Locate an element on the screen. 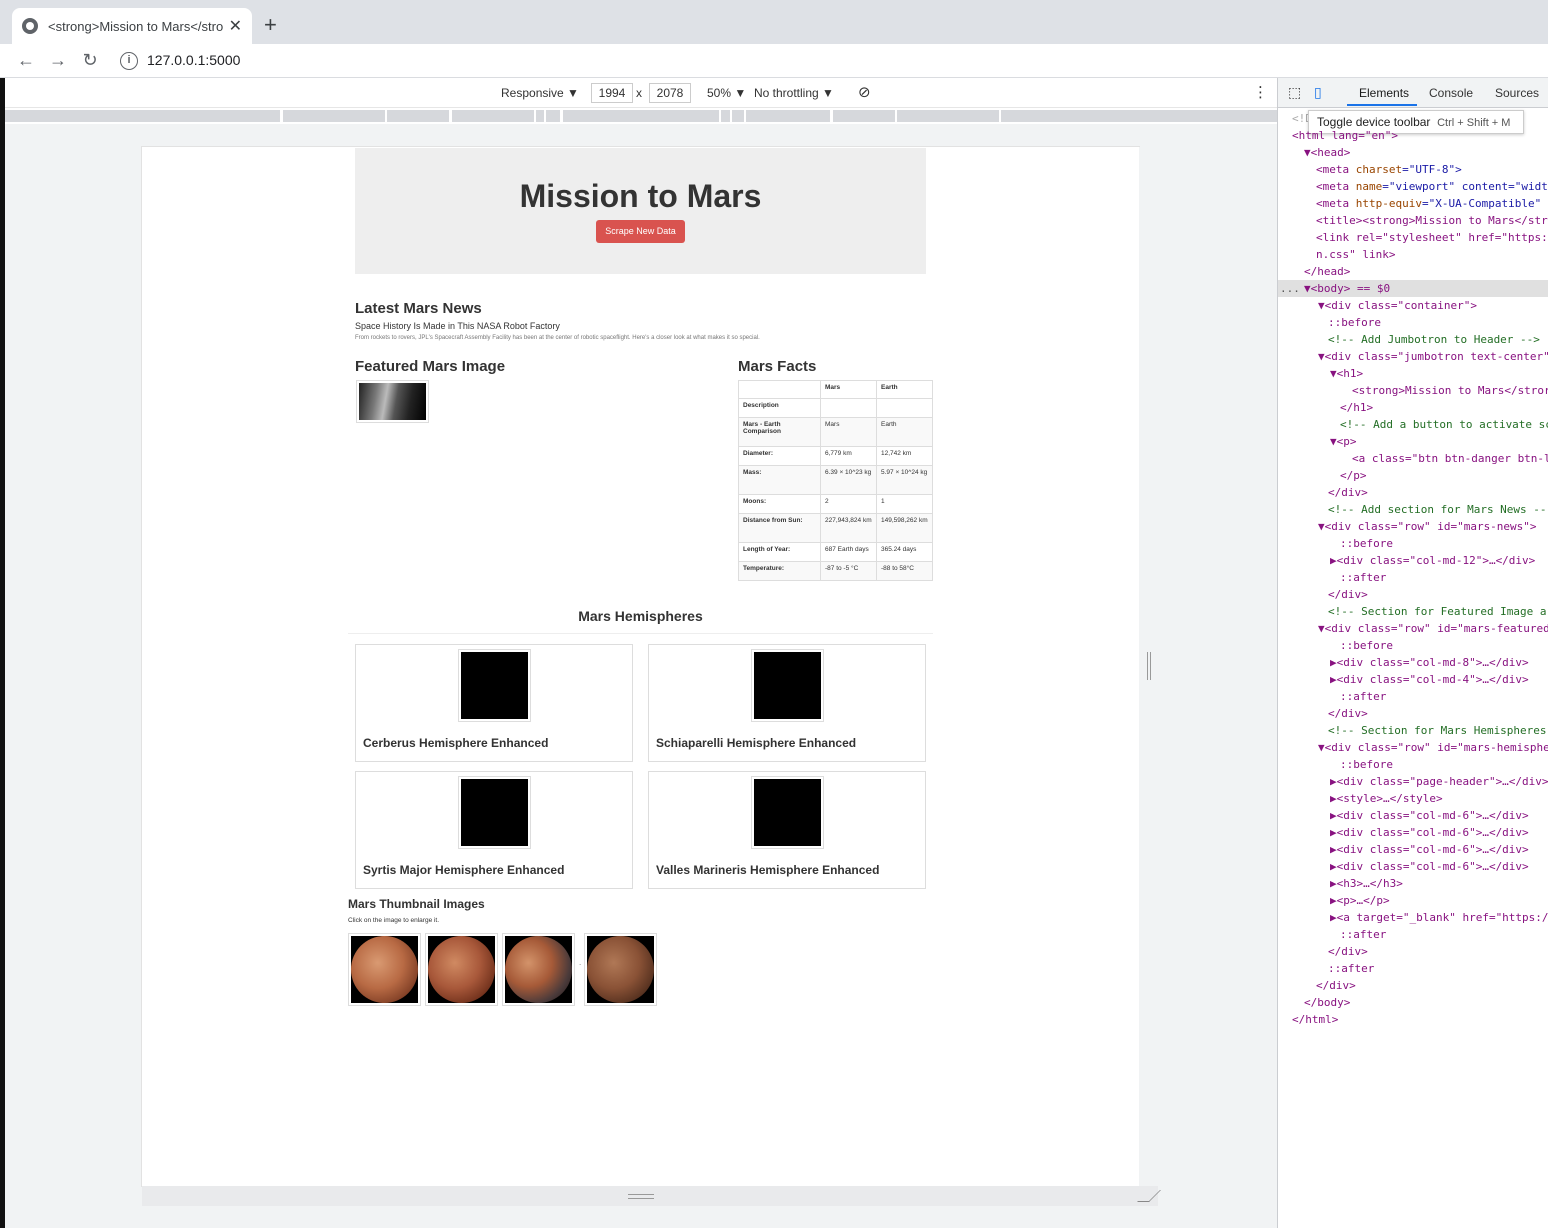 The image size is (1548, 1228). dom-line-text: ::after is located at coordinates (1363, 696).